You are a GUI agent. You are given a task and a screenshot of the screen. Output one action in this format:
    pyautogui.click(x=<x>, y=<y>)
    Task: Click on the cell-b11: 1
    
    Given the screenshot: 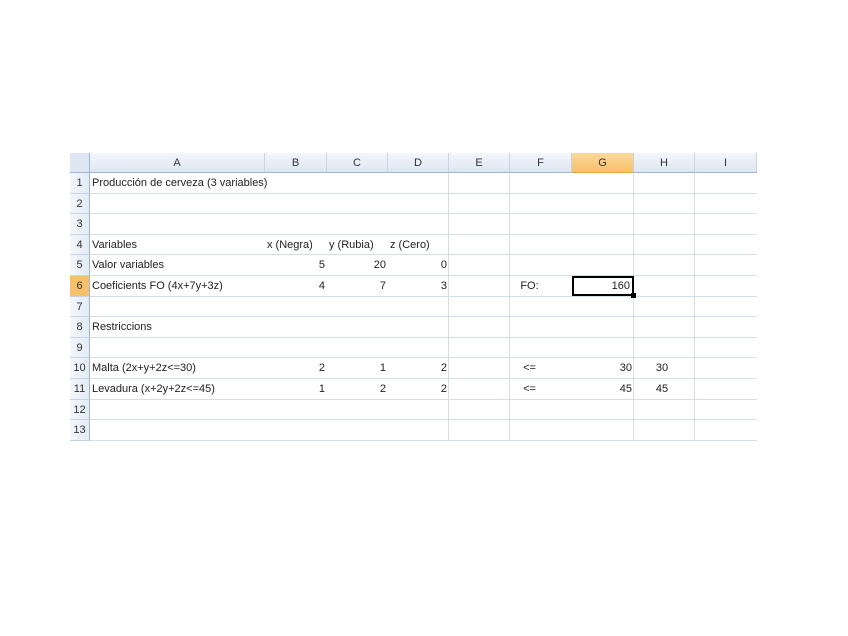 What is the action you would take?
    pyautogui.click(x=296, y=389)
    